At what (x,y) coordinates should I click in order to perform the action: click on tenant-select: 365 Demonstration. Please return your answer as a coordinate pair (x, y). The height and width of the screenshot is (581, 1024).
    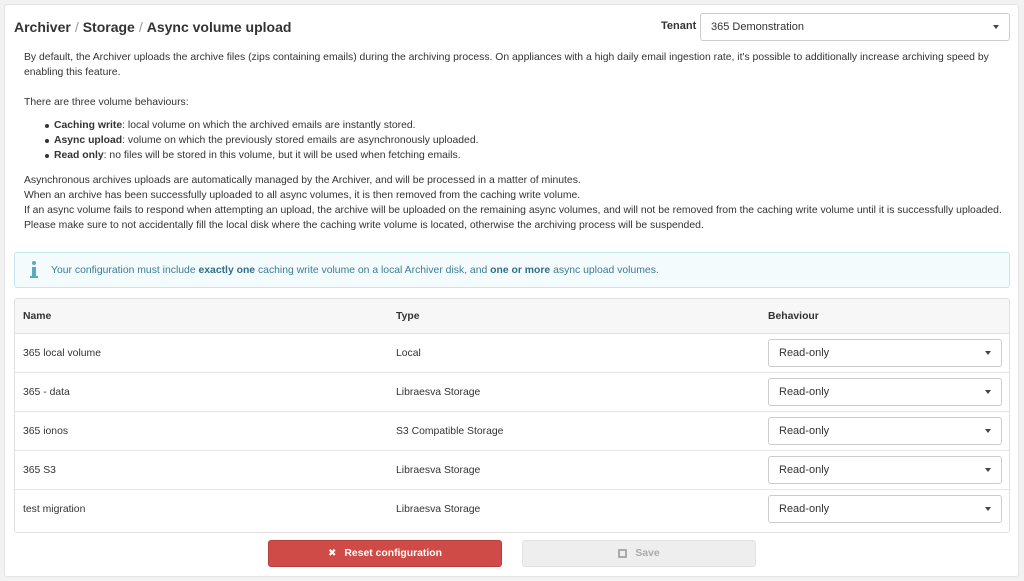
    Looking at the image, I should click on (855, 27).